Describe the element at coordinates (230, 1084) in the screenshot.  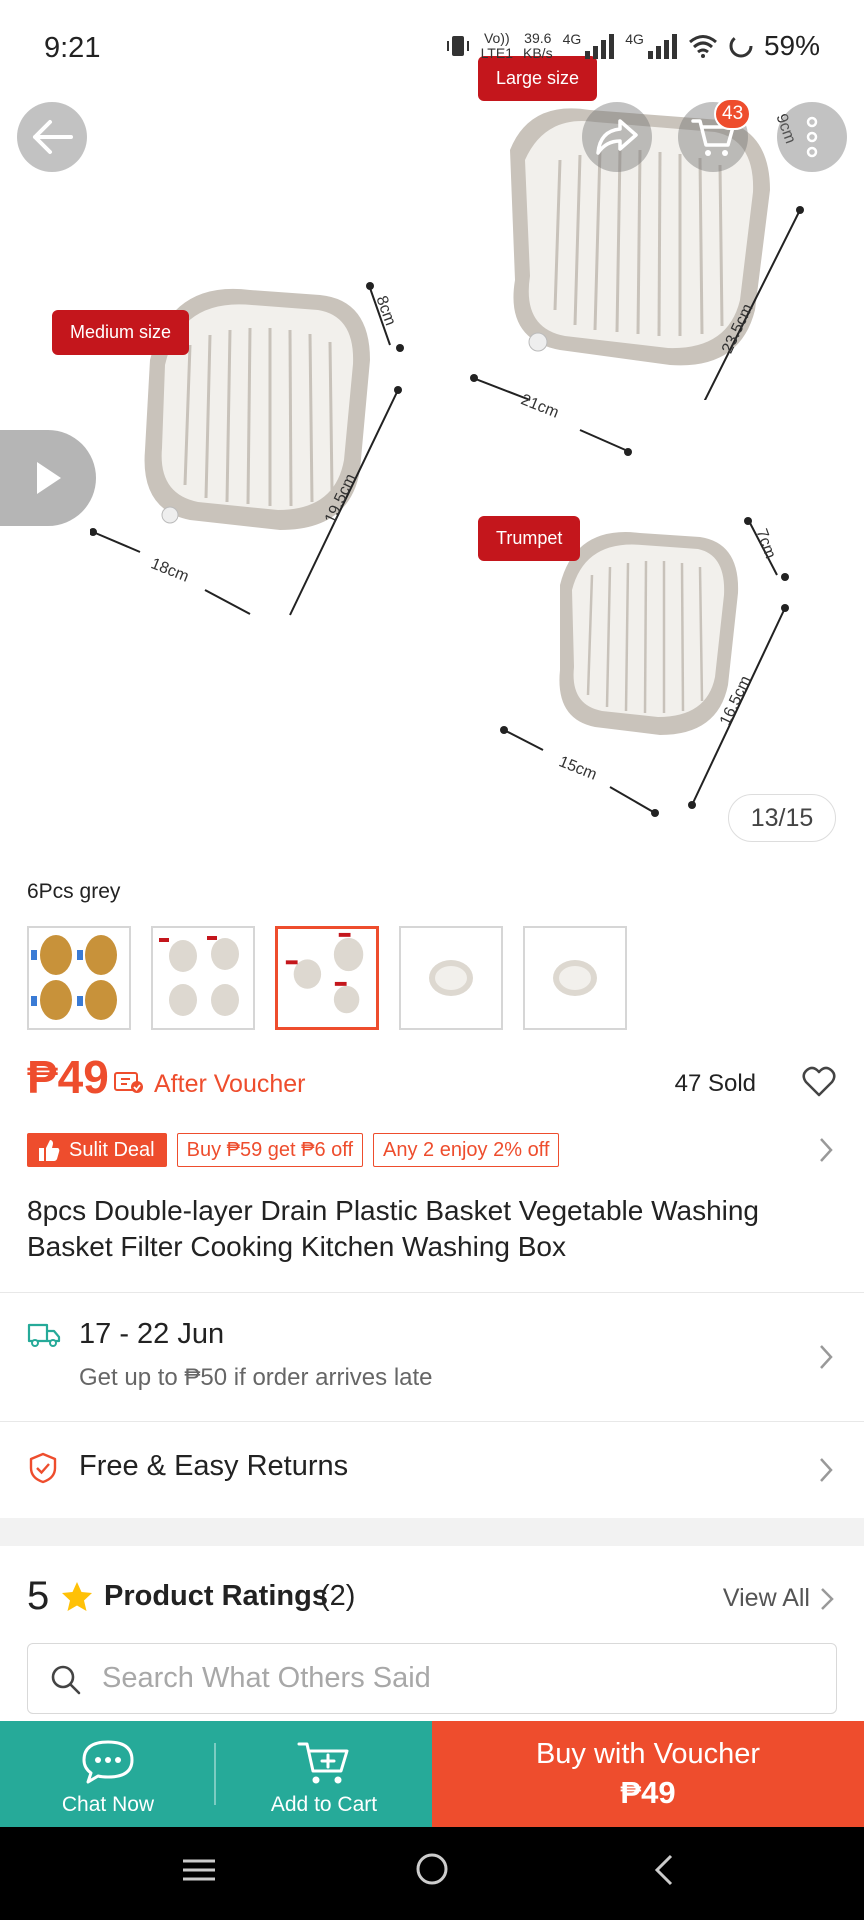
I see `after-voucher-label: After Voucher` at that location.